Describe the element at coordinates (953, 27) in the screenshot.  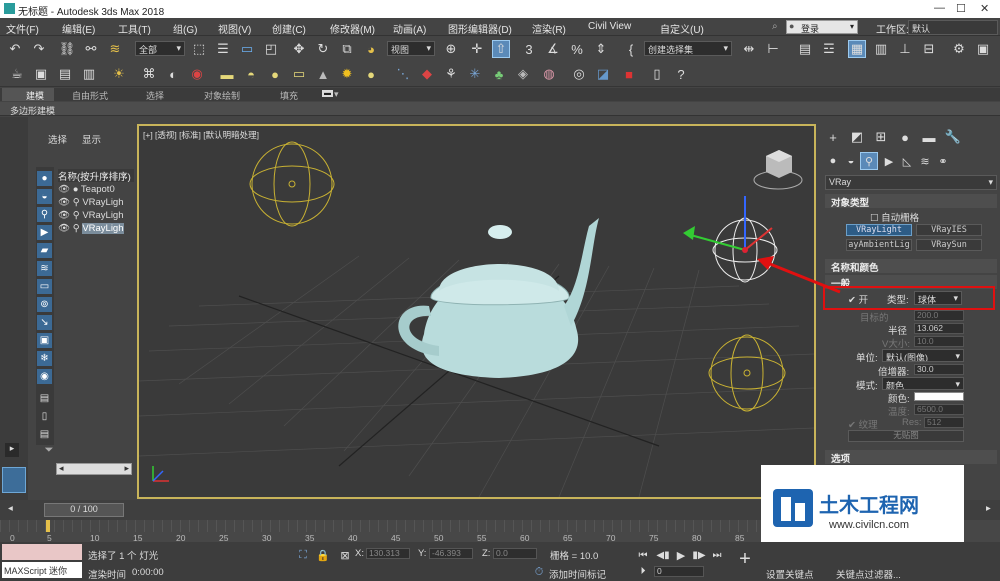
I see `workspace-dropdown: 默认` at that location.